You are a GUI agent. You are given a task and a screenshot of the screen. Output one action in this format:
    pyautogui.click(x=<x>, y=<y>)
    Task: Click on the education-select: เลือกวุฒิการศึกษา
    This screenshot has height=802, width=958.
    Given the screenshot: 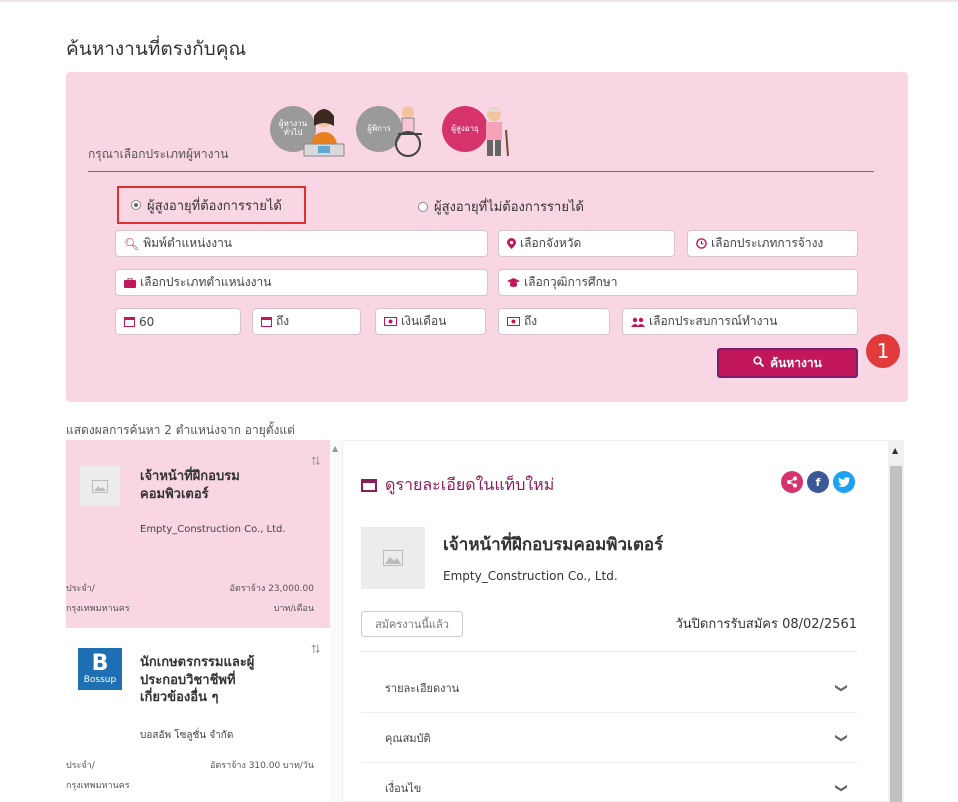 What is the action you would take?
    pyautogui.click(x=678, y=282)
    